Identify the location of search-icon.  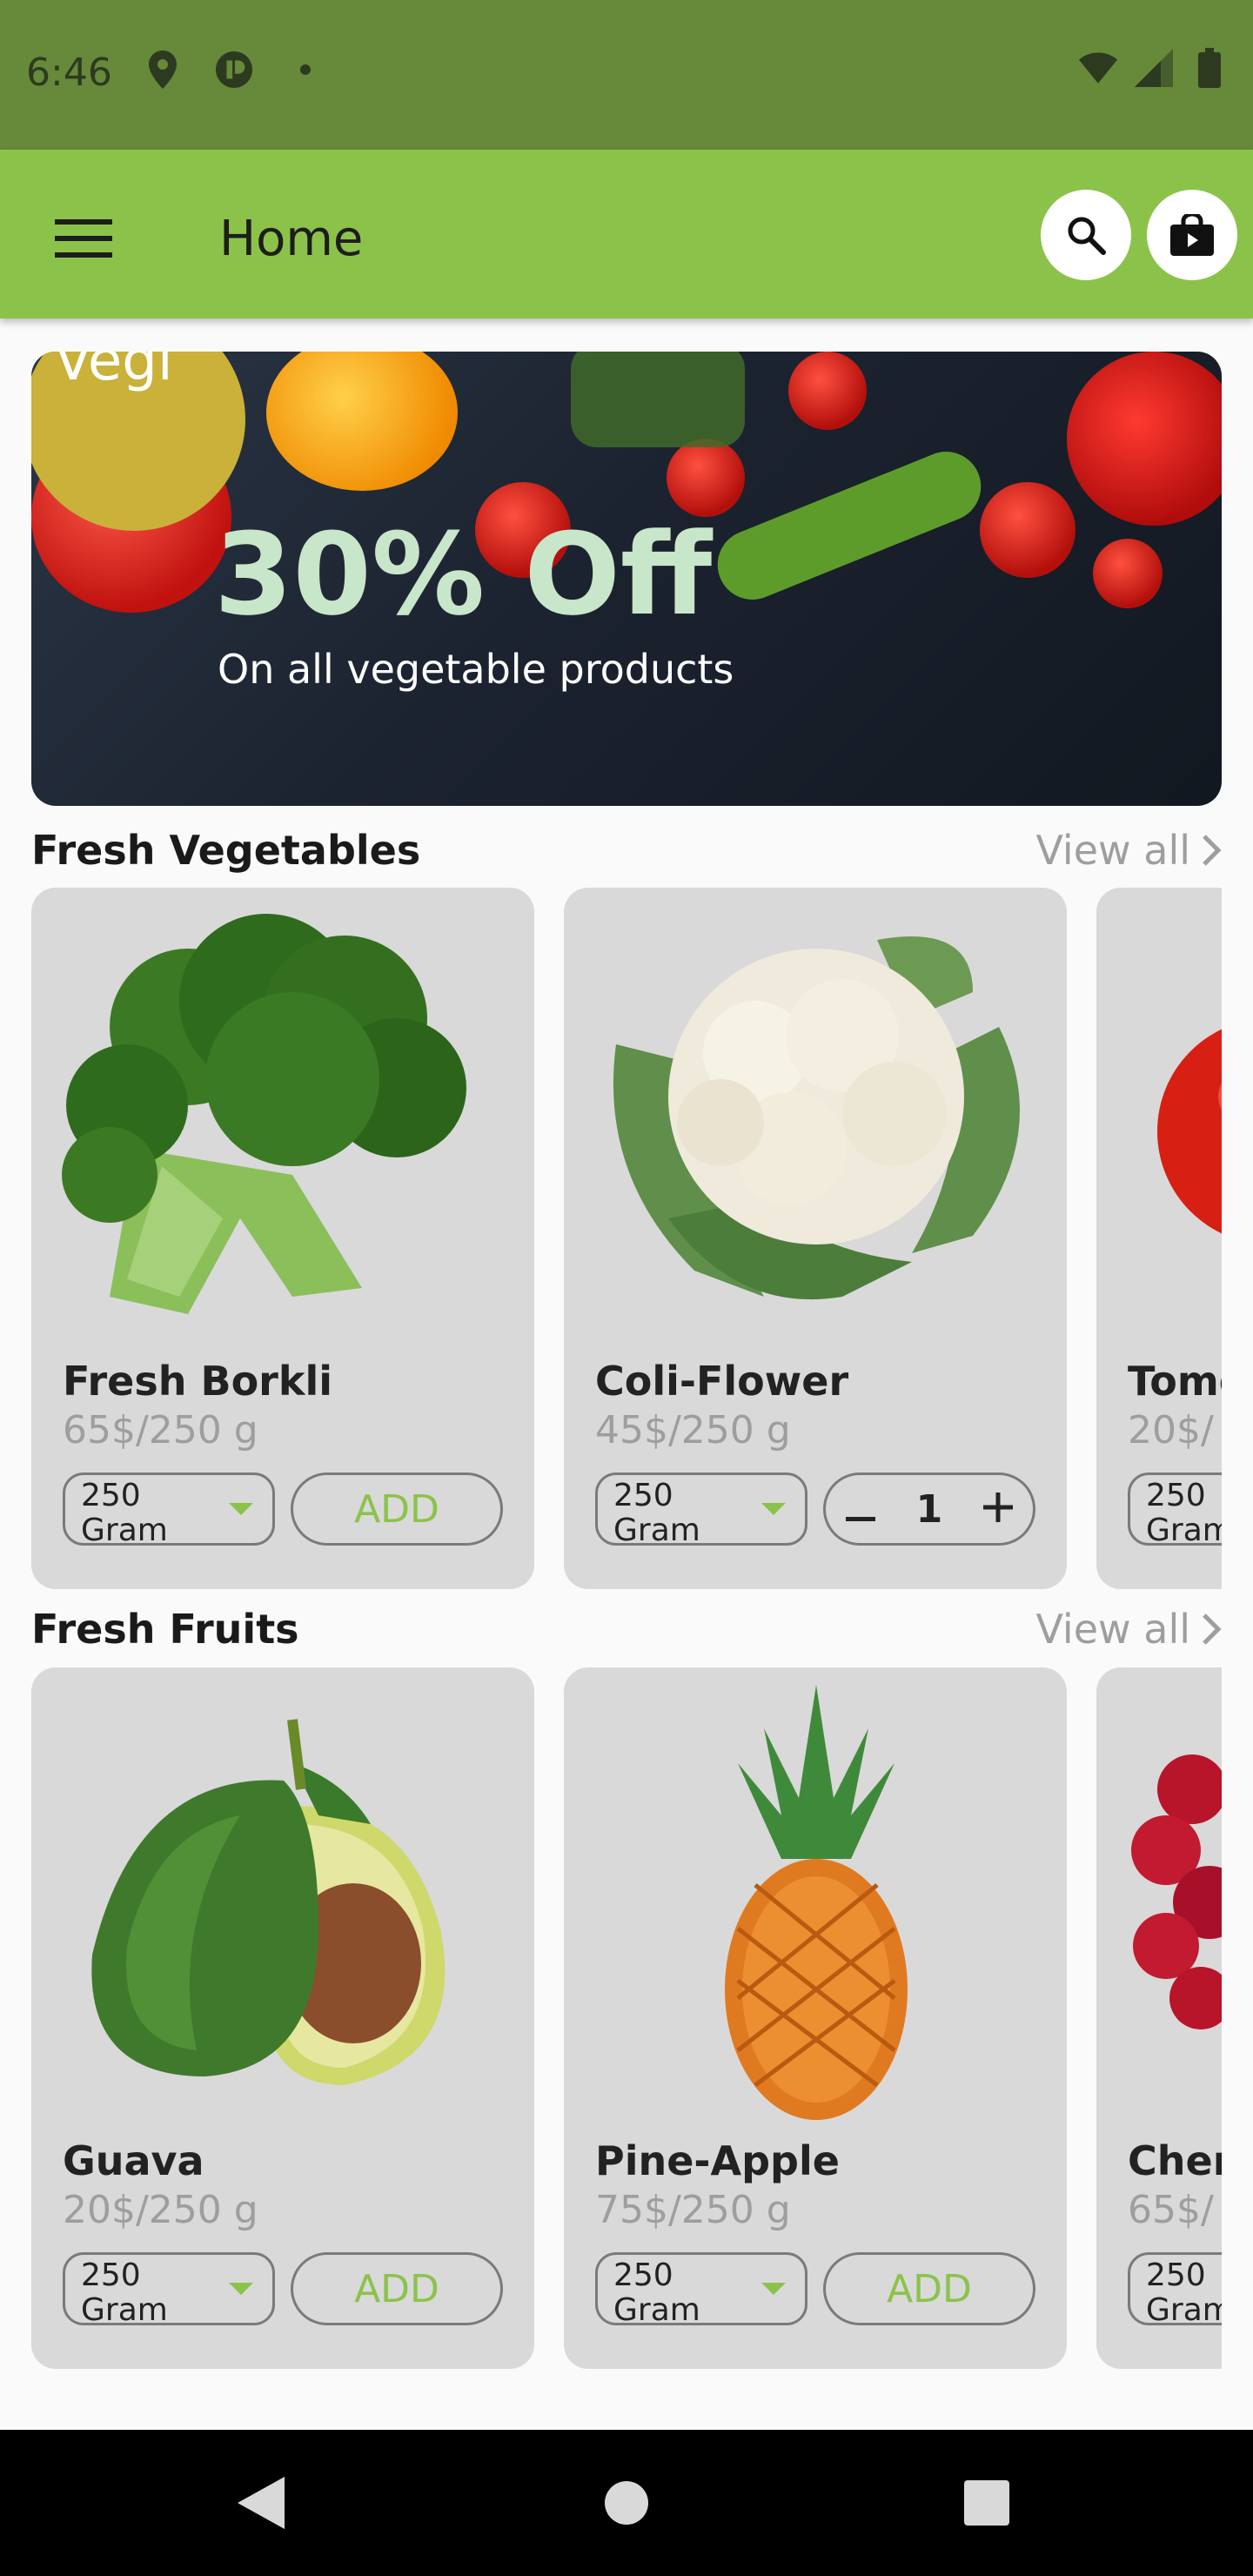
(1087, 236).